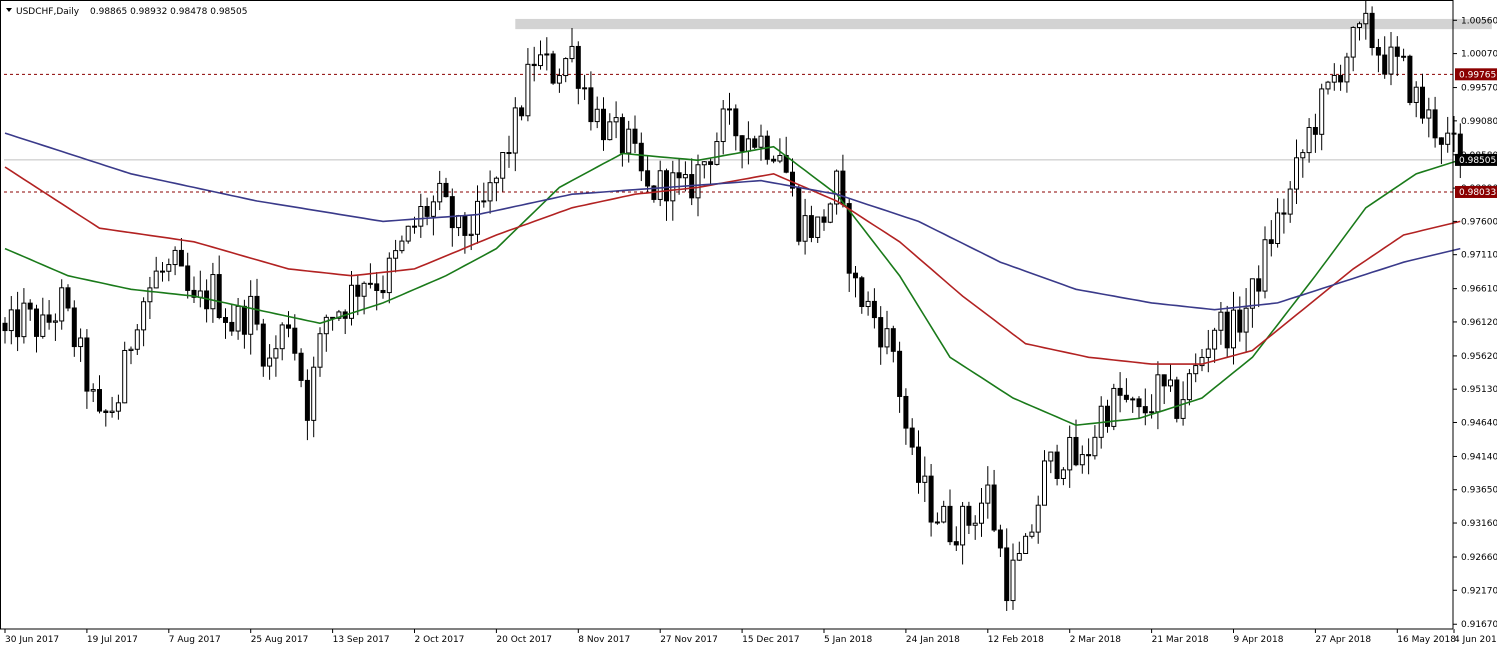  Describe the element at coordinates (9, 10) in the screenshot. I see `title-dropdown-icon` at that location.